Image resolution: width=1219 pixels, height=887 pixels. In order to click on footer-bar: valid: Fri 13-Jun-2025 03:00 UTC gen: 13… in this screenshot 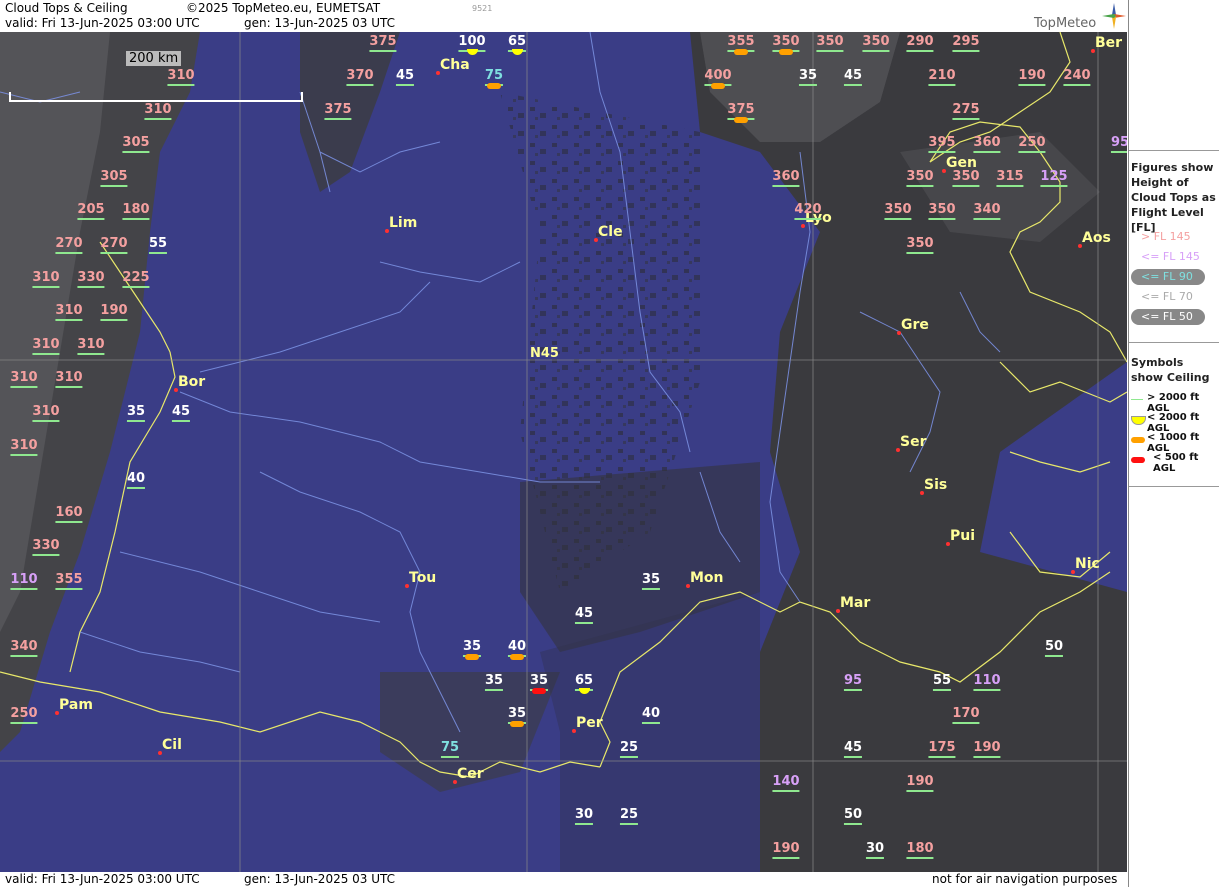, I will do `click(563, 879)`.